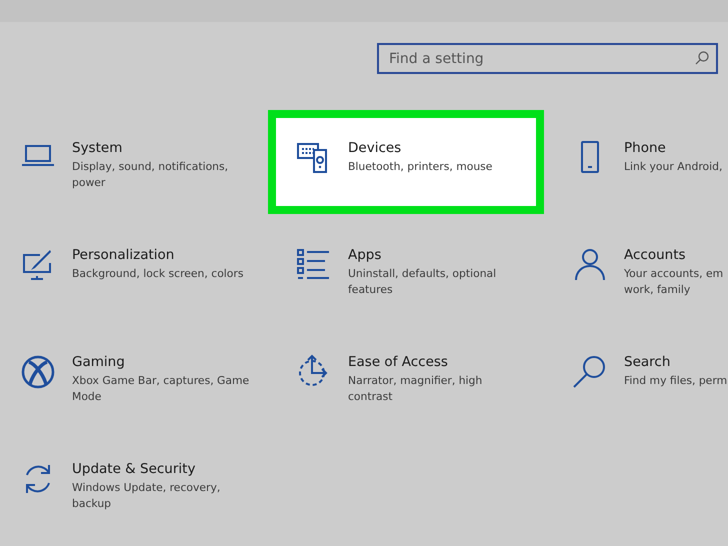  What do you see at coordinates (655, 255) in the screenshot?
I see `tile-title: Accounts` at bounding box center [655, 255].